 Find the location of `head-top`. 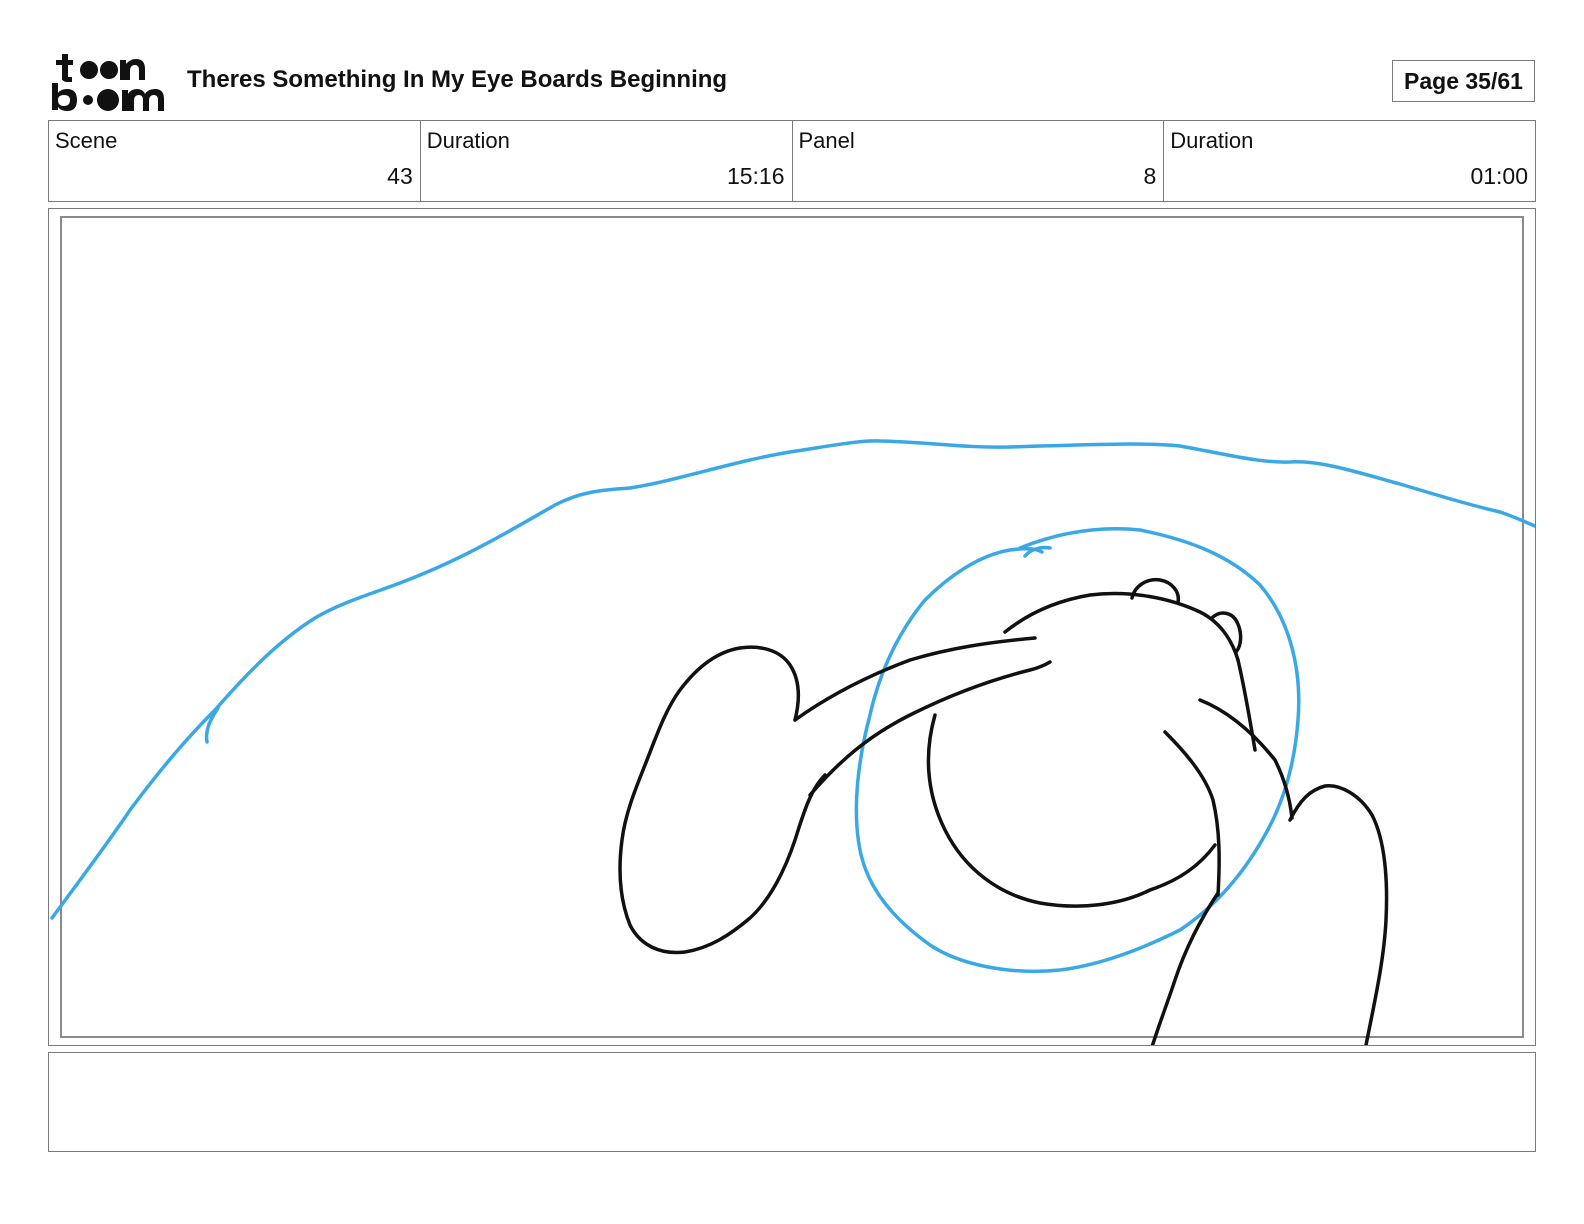

head-top is located at coordinates (1121, 626).